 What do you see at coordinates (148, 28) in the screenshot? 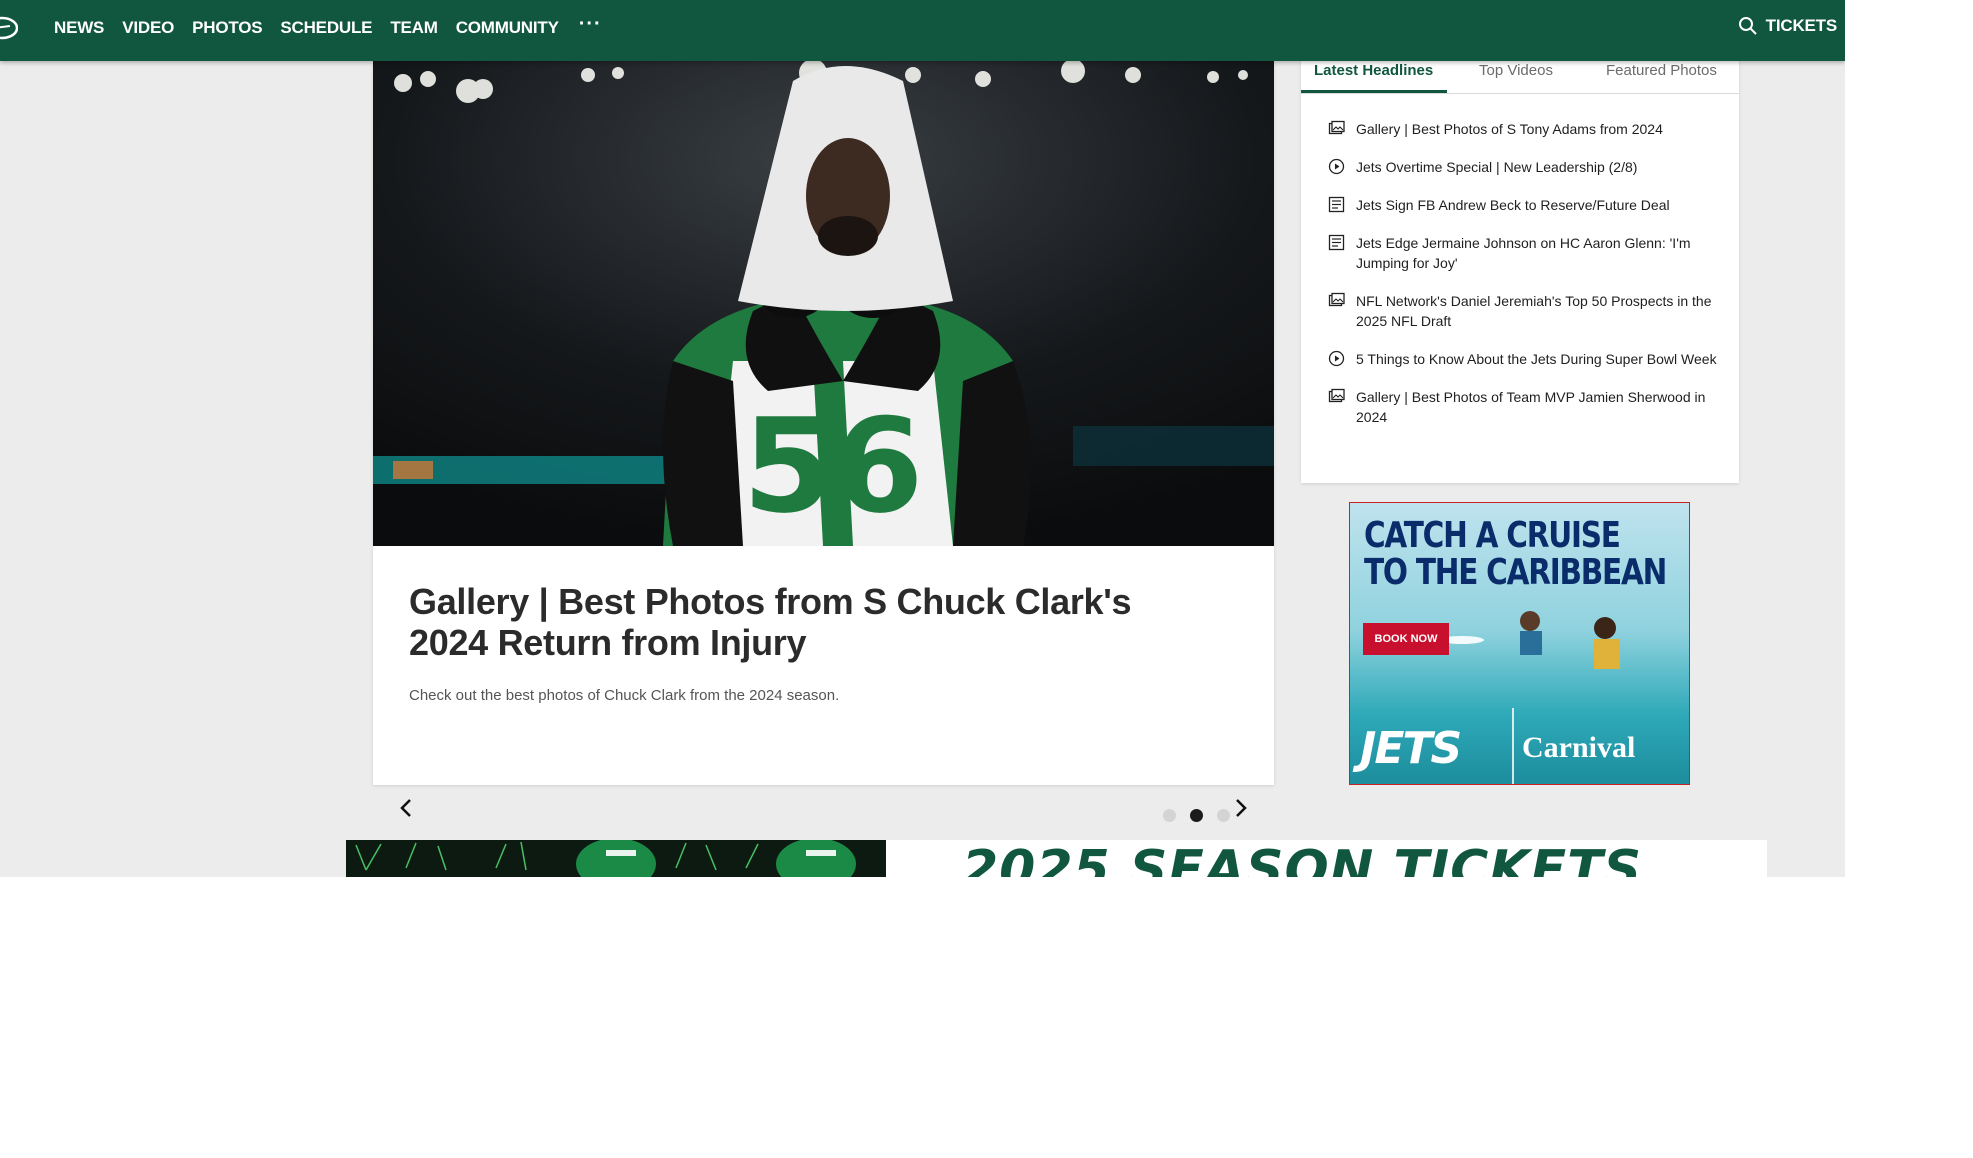
I see `nav-item-video: VIDEO` at bounding box center [148, 28].